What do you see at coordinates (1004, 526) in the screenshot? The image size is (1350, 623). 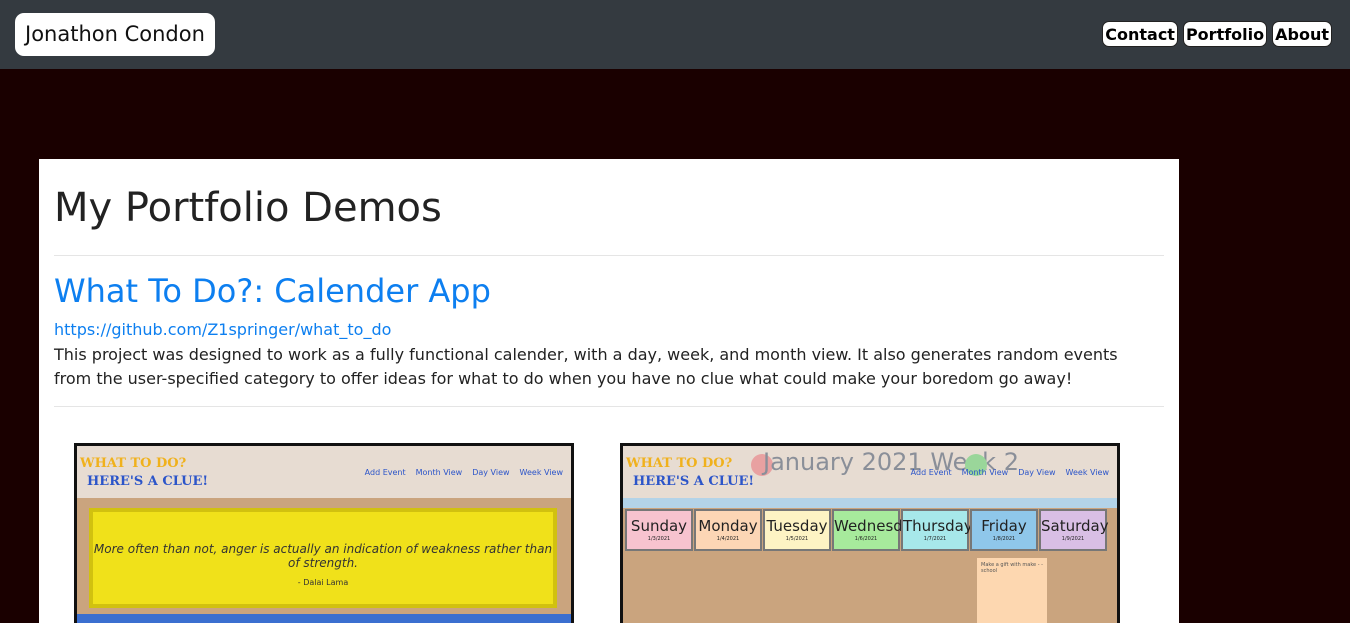 I see `day-name: Friday` at bounding box center [1004, 526].